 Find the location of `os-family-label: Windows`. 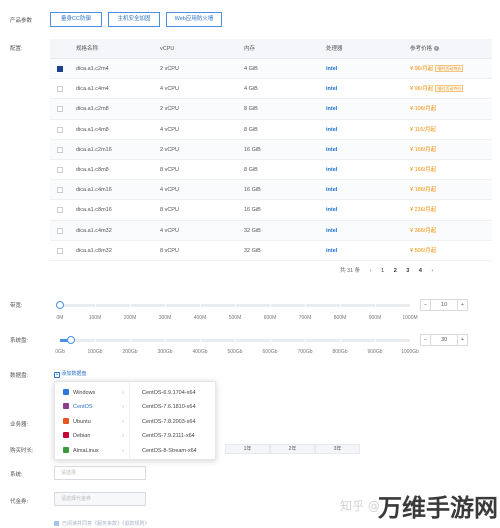

os-family-label: Windows is located at coordinates (84, 393).